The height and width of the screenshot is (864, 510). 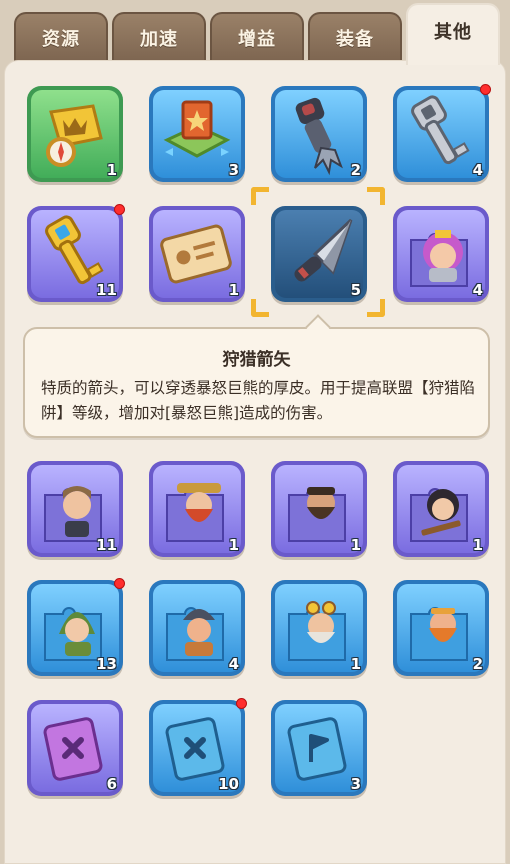 I want to click on item-slot-selected: 5, so click(x=319, y=254).